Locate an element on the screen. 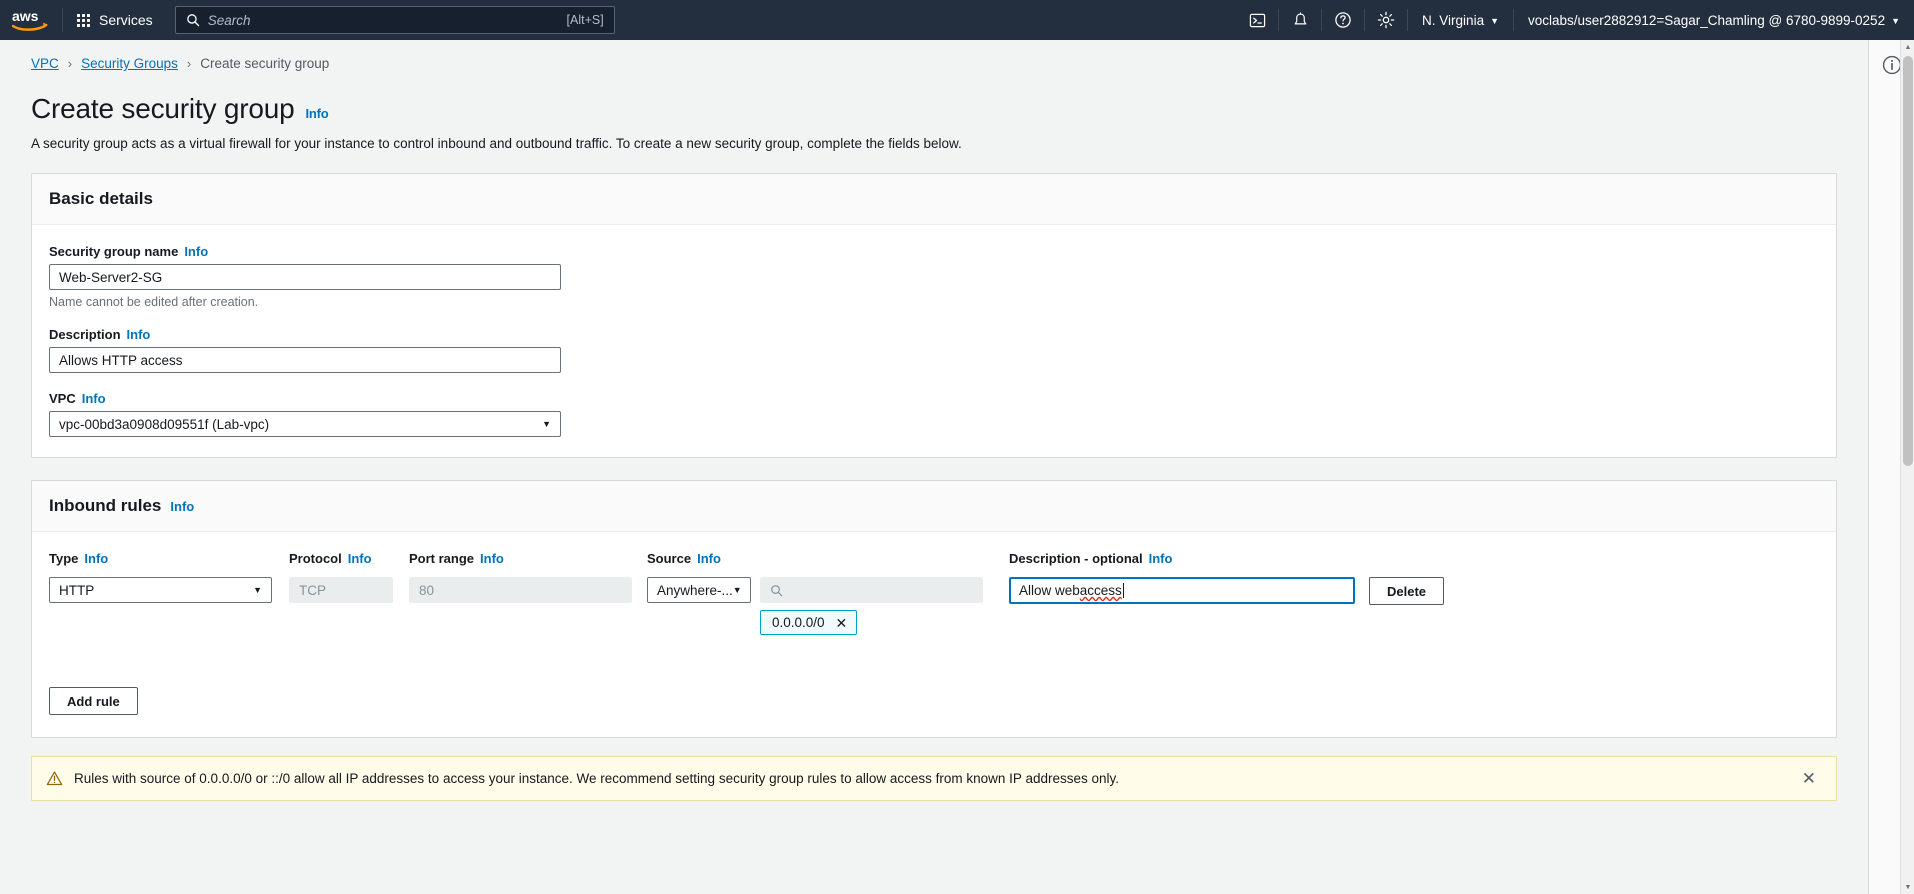 This screenshot has height=894, width=1914. description-info-link: Info is located at coordinates (139, 334).